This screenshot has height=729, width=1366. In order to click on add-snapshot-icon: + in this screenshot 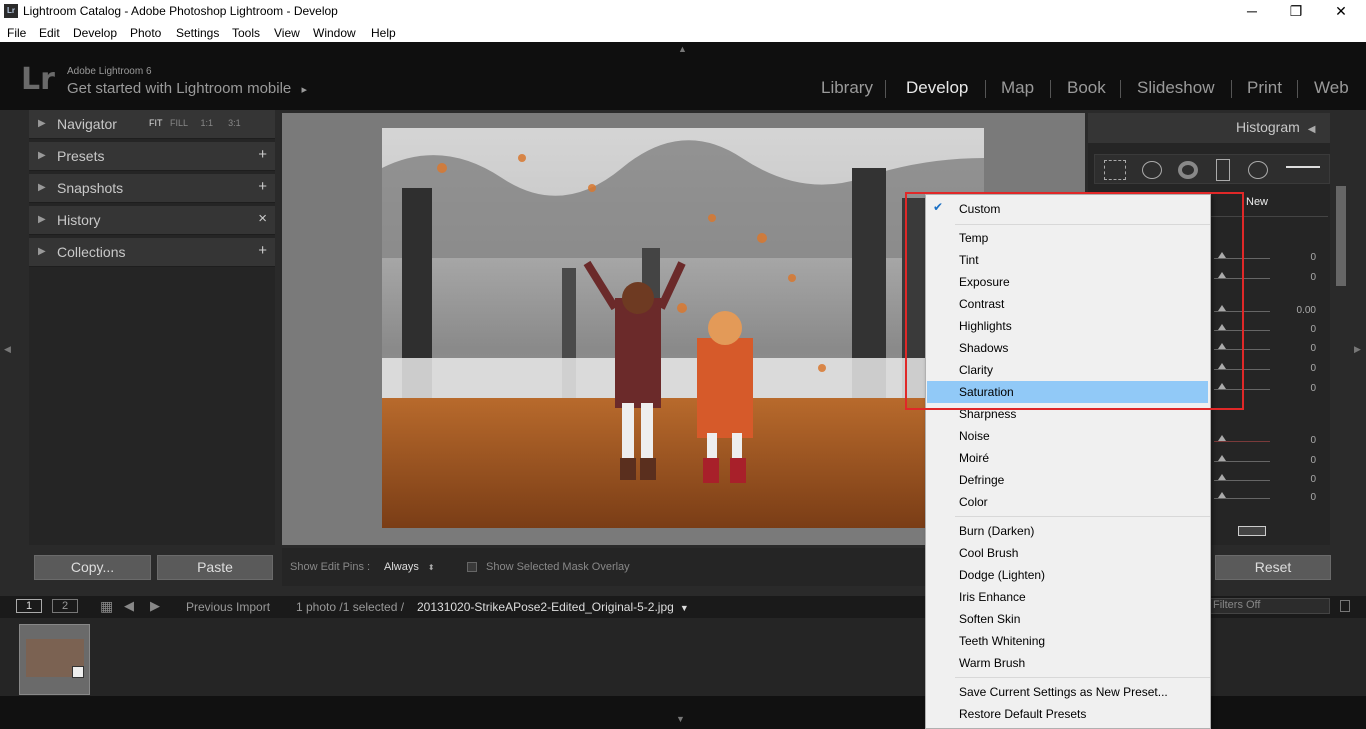, I will do `click(262, 186)`.